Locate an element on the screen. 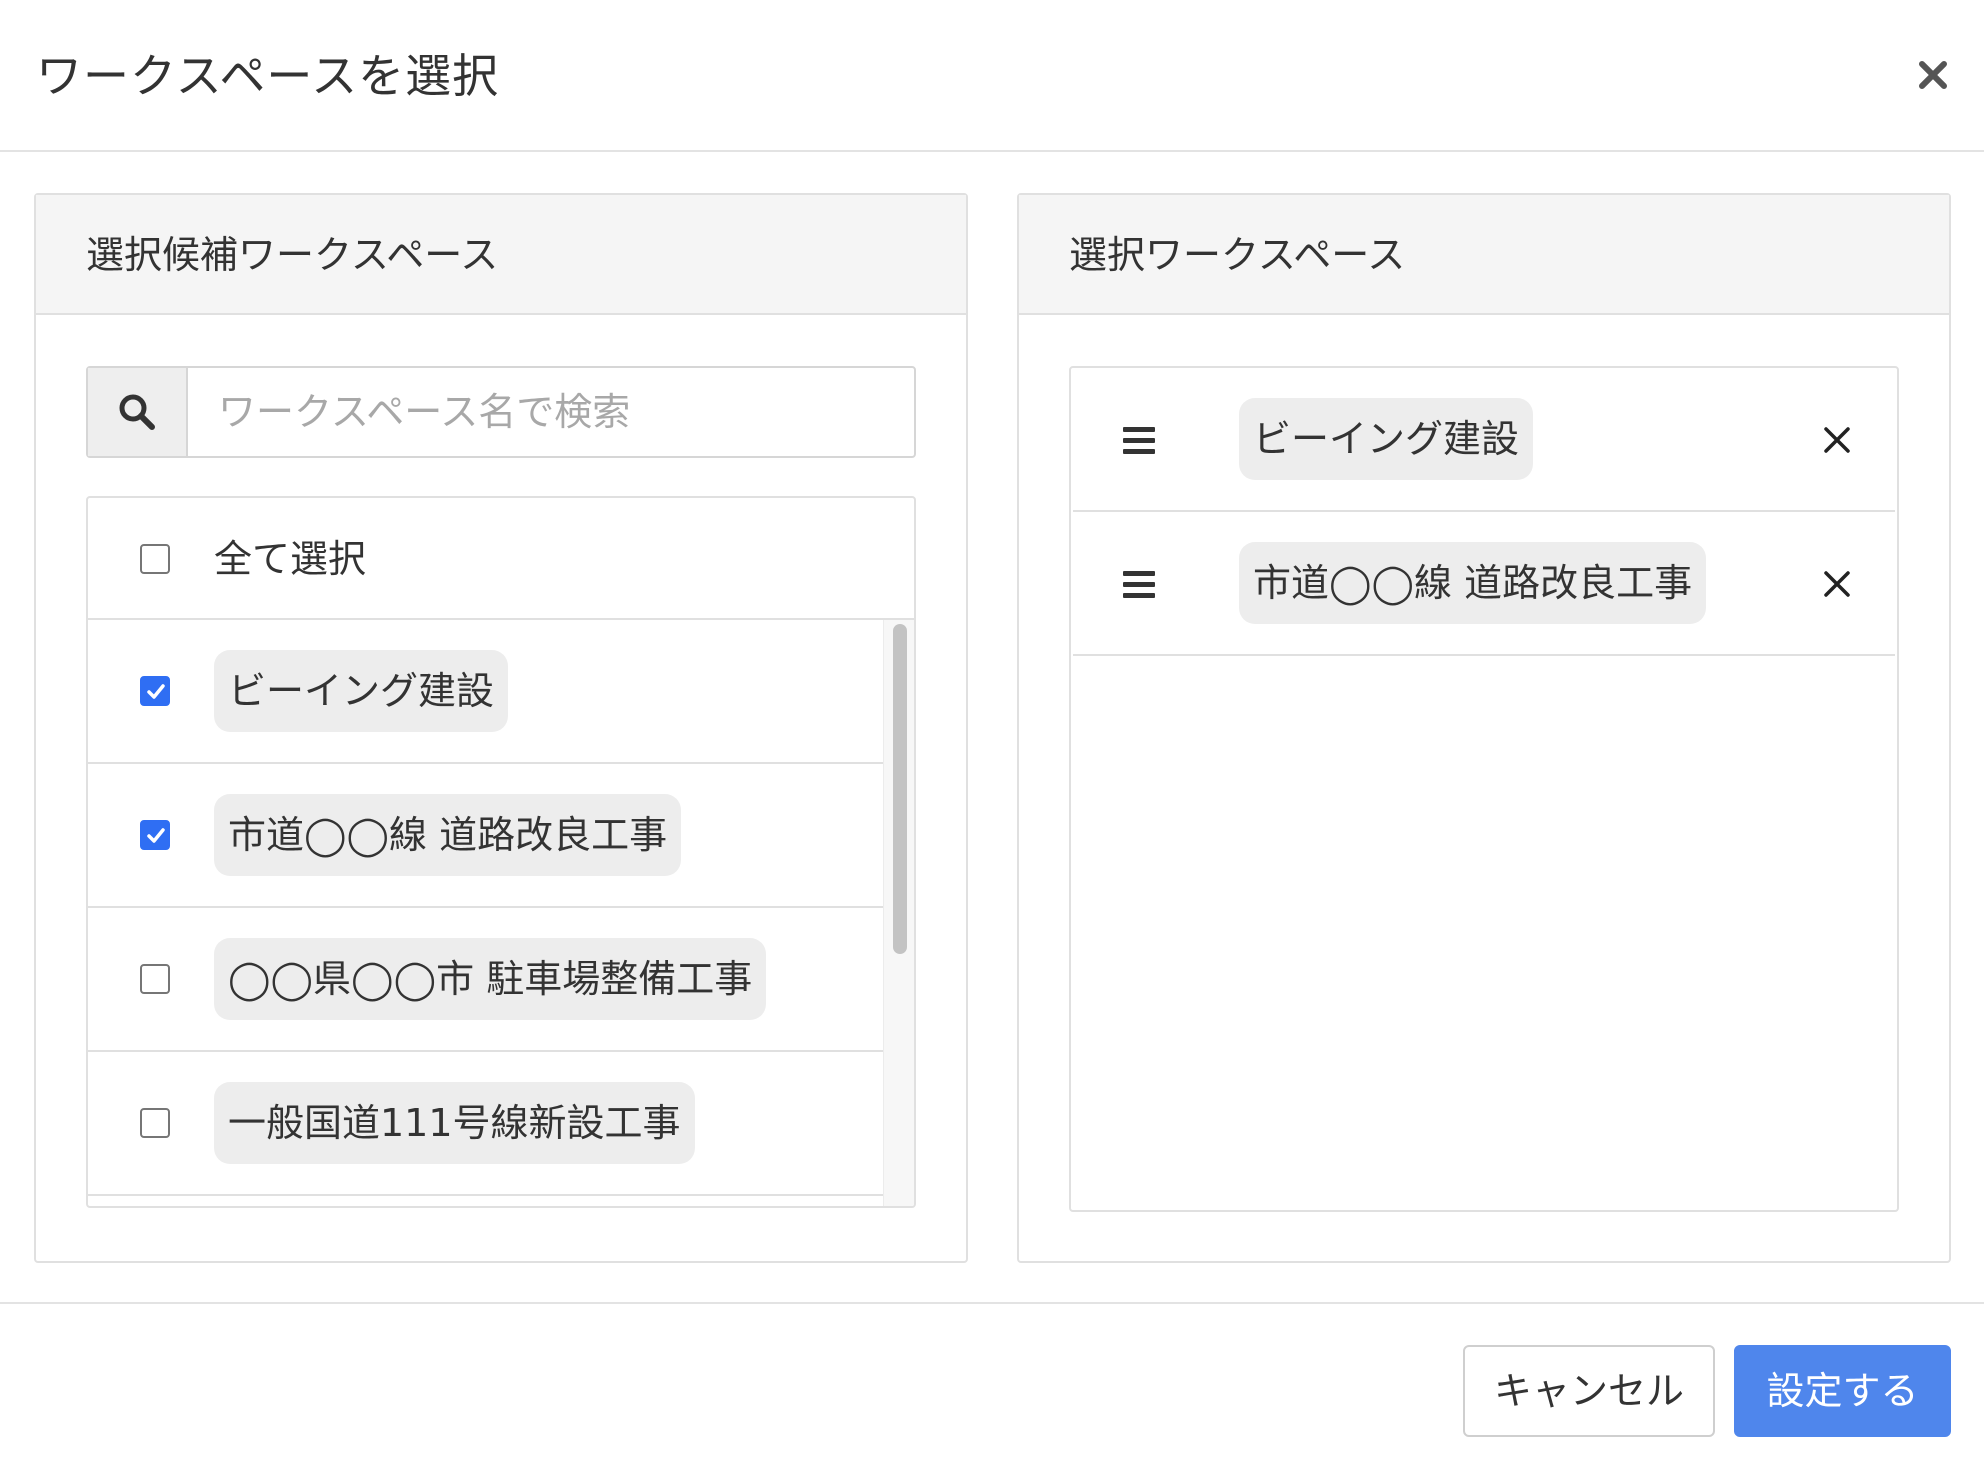  close-icon is located at coordinates (1933, 75).